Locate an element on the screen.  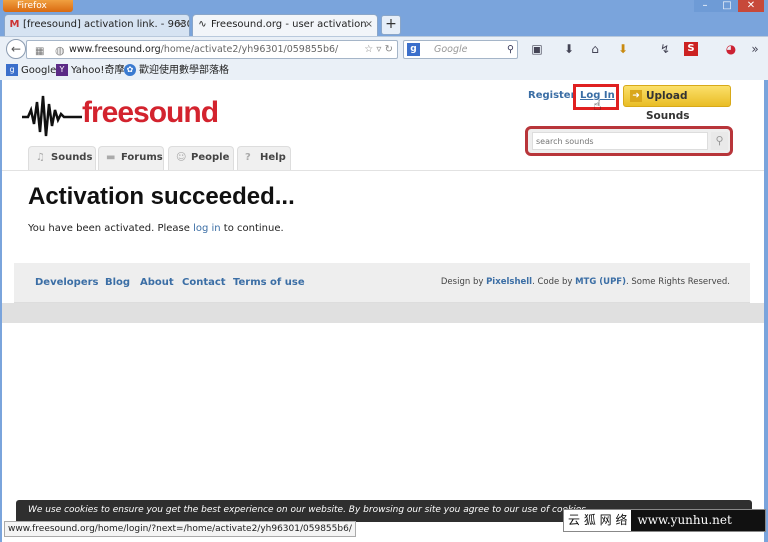
gmail-icon: M is located at coordinates (14, 24).